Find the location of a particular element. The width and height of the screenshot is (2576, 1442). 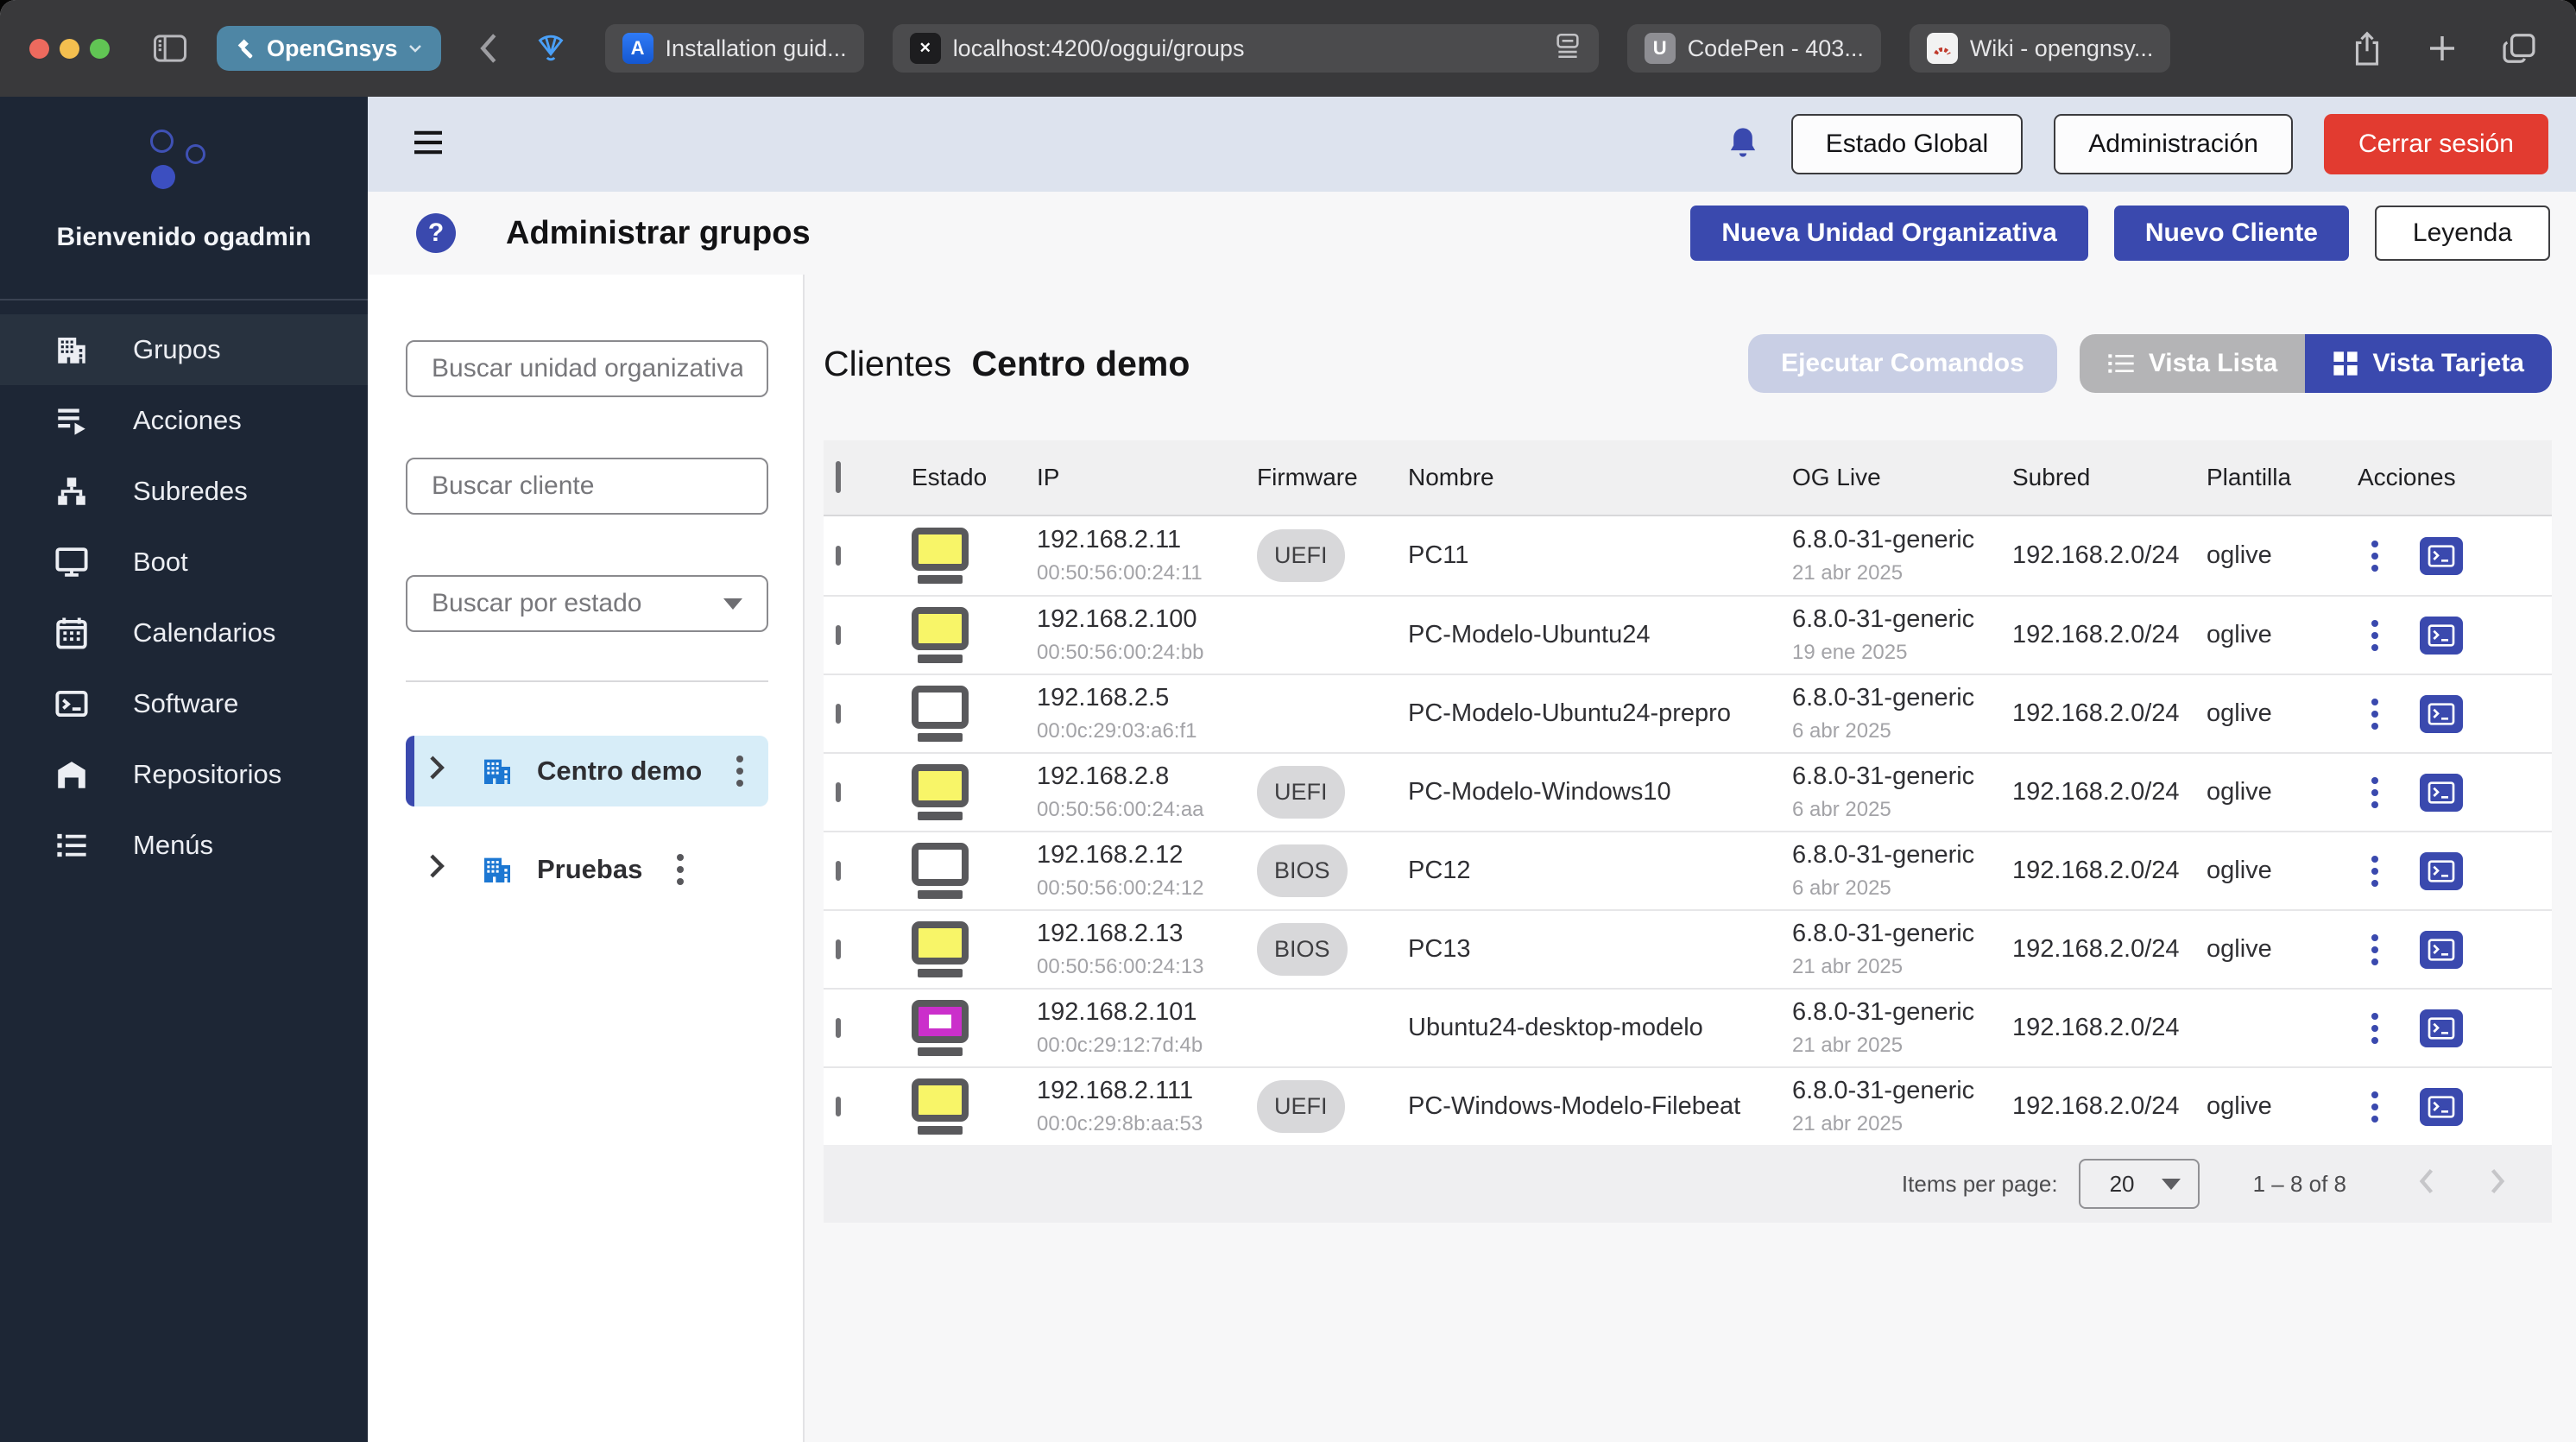

column-header-estado: Estado is located at coordinates (950, 477).